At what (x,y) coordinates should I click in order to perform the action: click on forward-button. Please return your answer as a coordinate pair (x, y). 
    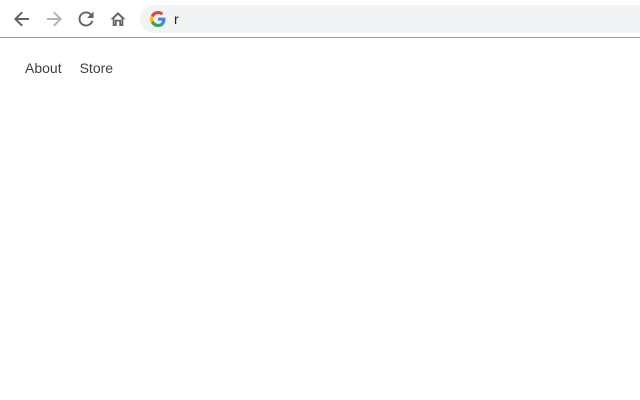
    Looking at the image, I should click on (54, 19).